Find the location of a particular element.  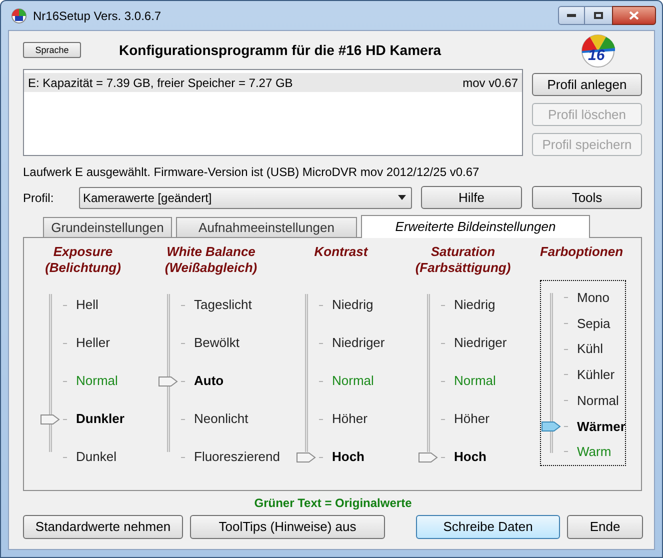

heading: Konfigurationsprogramm für die #16 HD Kamera is located at coordinates (280, 50).